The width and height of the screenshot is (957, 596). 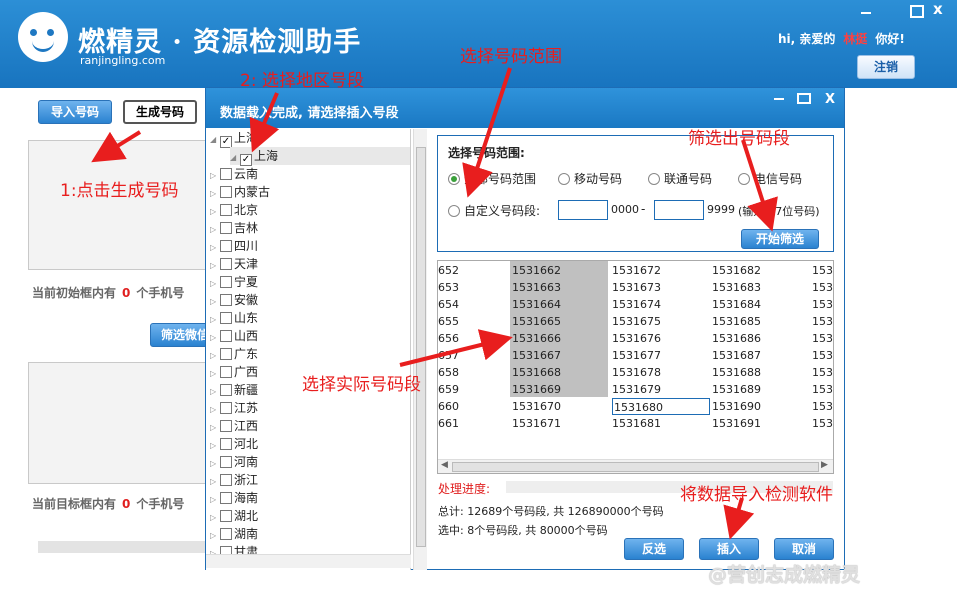 What do you see at coordinates (661, 406) in the screenshot?
I see `grid-cell: 1531680` at bounding box center [661, 406].